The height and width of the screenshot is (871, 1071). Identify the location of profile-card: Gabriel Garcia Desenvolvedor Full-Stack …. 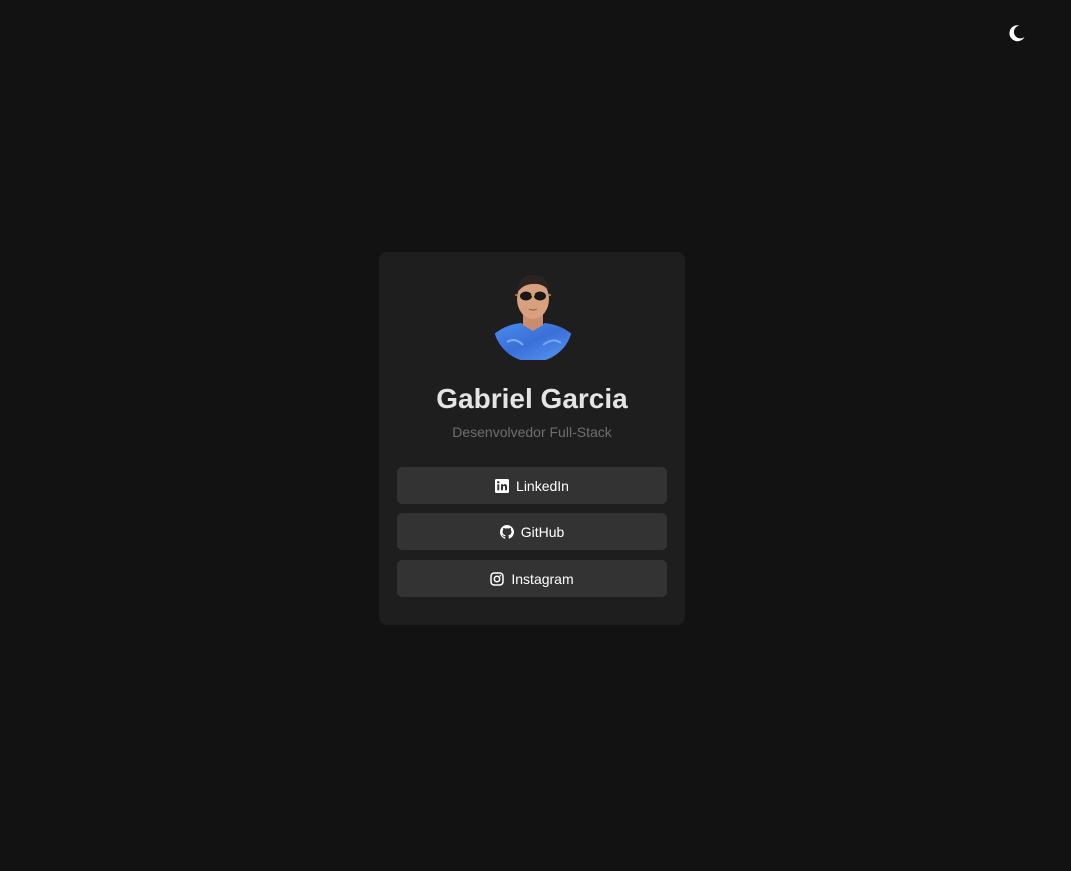
(532, 438).